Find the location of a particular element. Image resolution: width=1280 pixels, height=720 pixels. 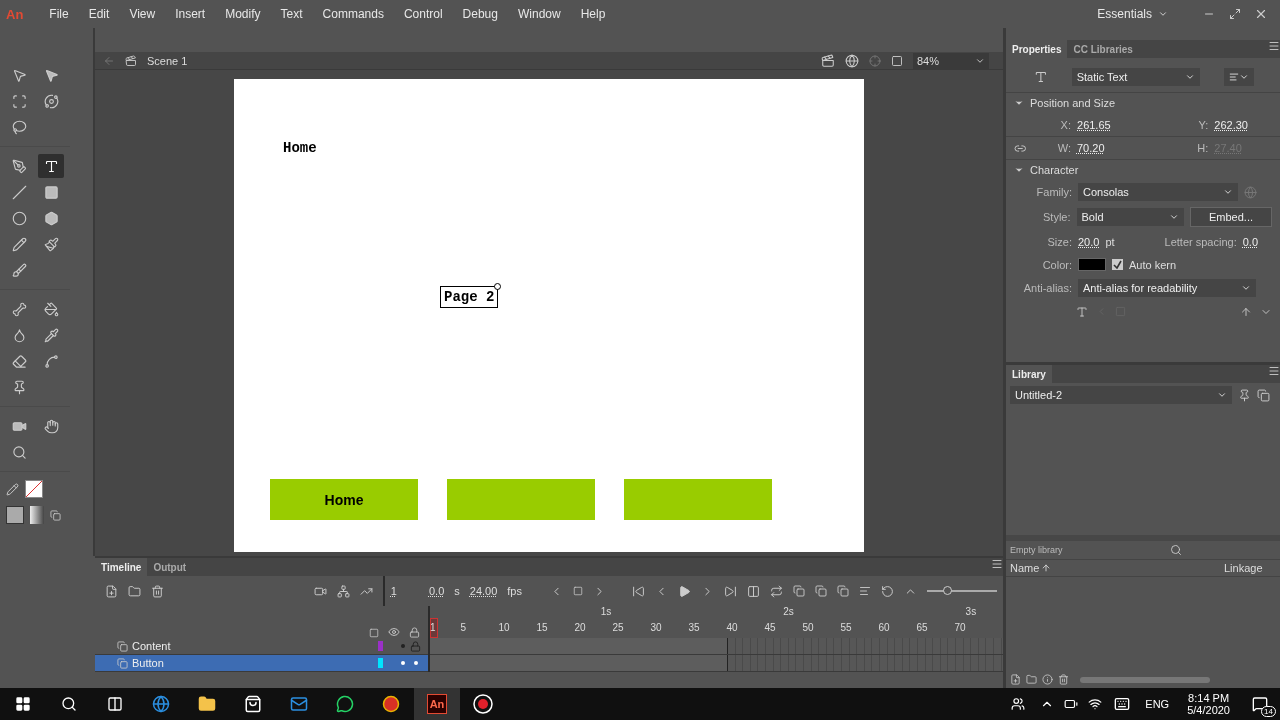

frame-number-label: 70 is located at coordinates (960, 627).